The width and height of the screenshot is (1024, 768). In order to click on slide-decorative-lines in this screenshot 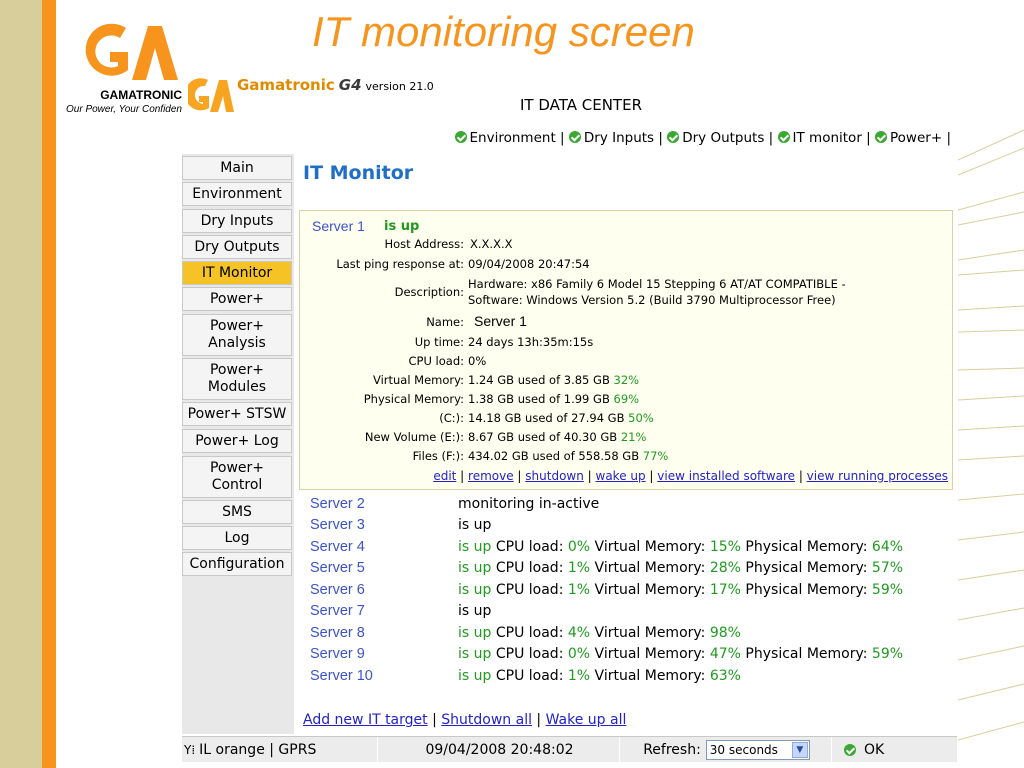, I will do `click(991, 435)`.